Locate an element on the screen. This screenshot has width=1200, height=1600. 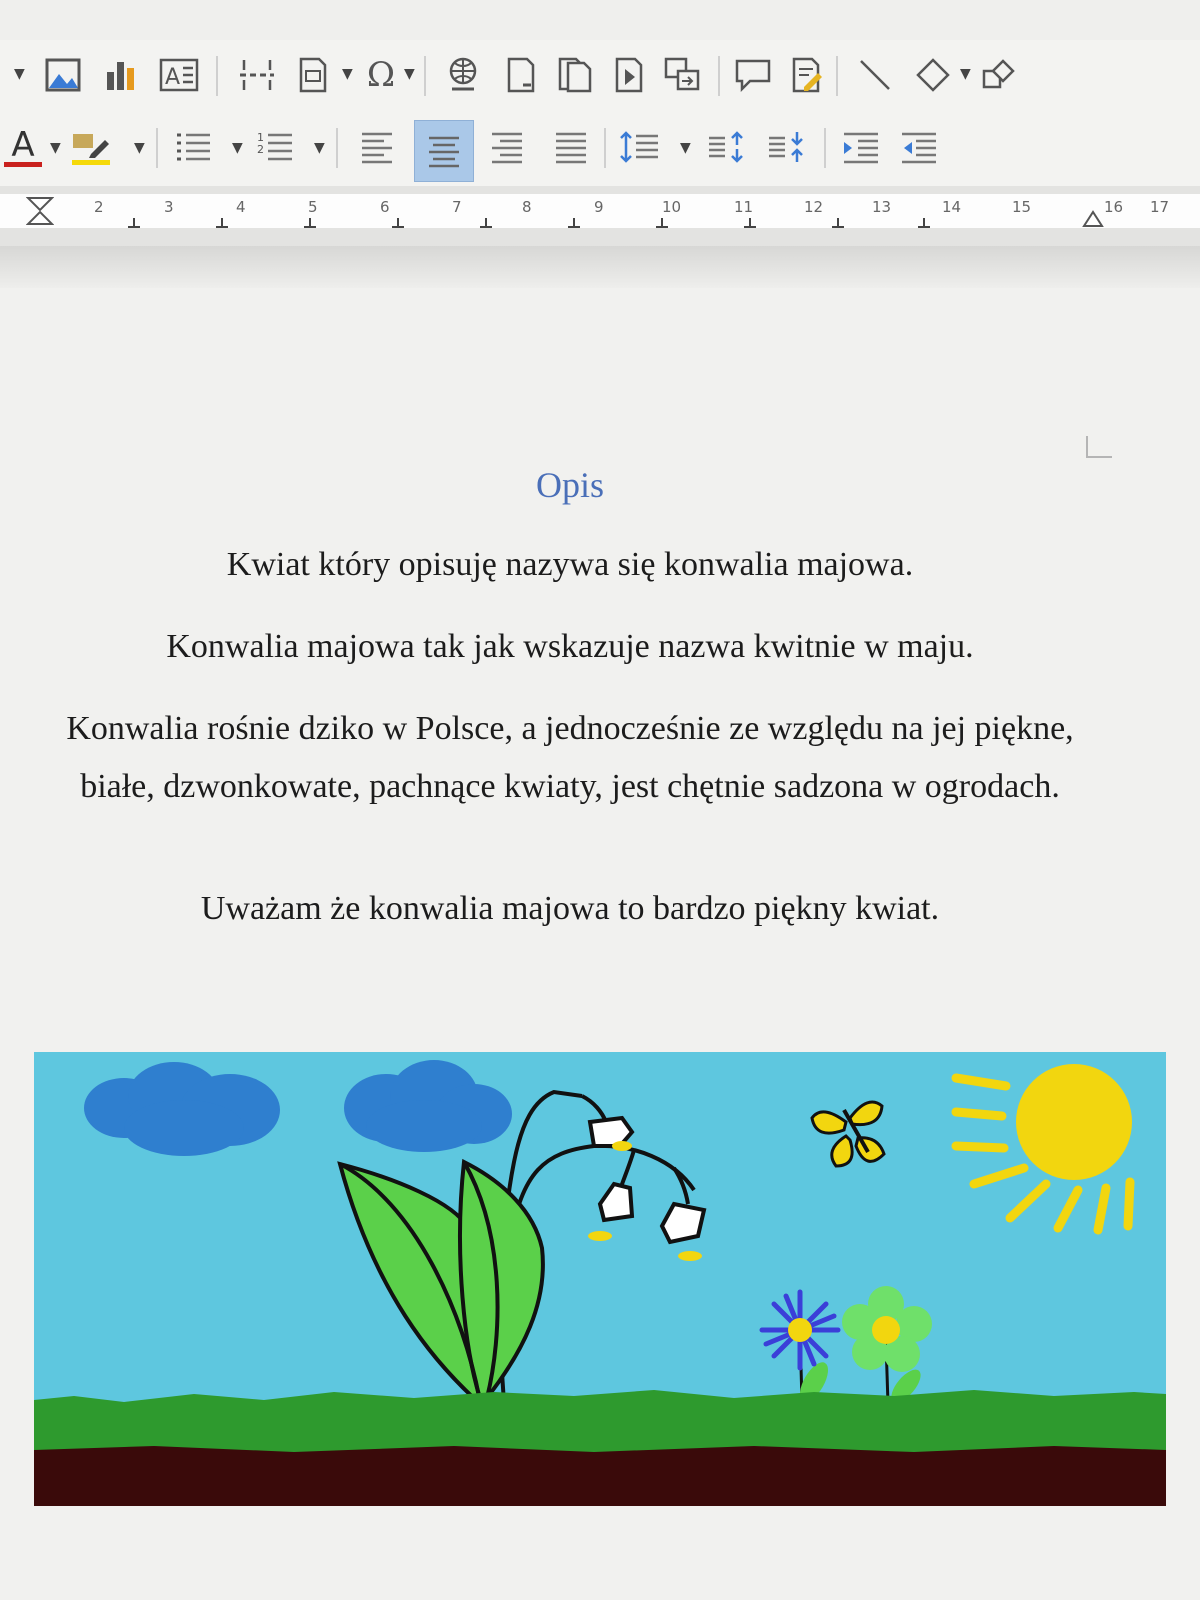
page-shadow is located at coordinates (600, 267).